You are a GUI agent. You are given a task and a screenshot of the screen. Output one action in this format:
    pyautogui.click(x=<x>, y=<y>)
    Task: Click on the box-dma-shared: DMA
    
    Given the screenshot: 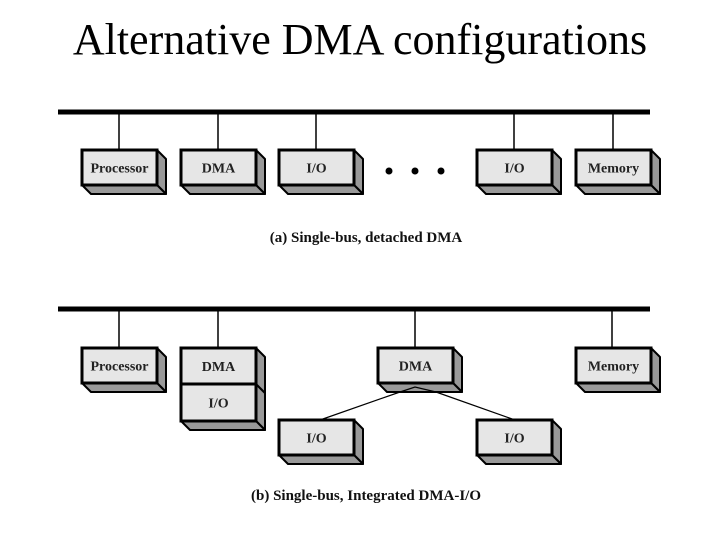 What is the action you would take?
    pyautogui.click(x=419, y=369)
    